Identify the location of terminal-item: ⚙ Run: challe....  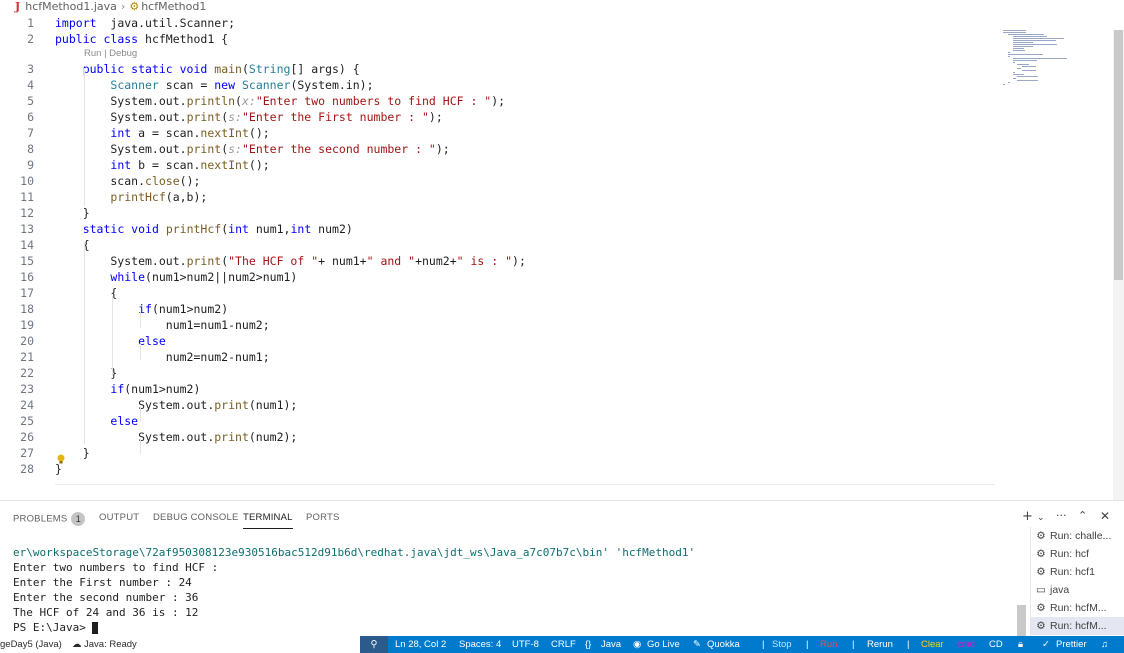
(1073, 536).